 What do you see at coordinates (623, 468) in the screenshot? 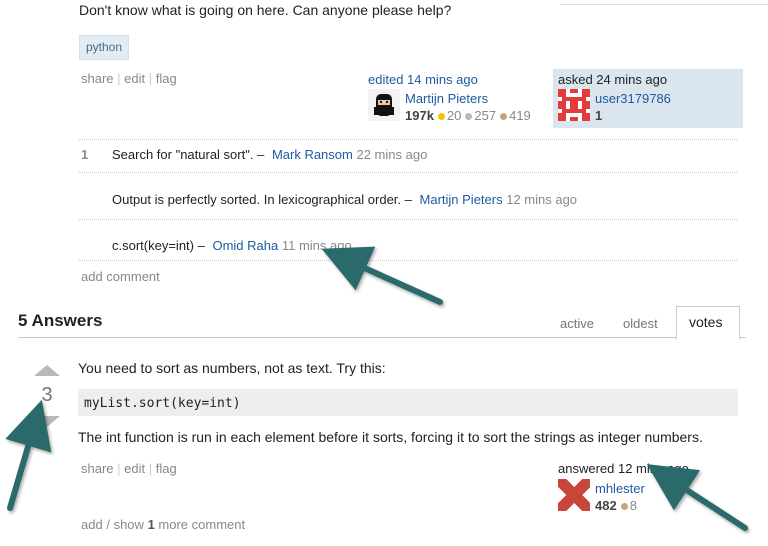
I see `answered-time: answered 12 mins ago` at bounding box center [623, 468].